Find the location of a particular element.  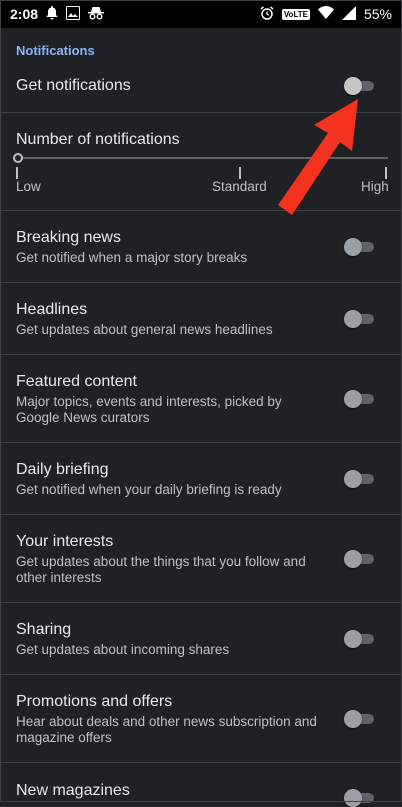

section-title: Notifications is located at coordinates (55, 50).